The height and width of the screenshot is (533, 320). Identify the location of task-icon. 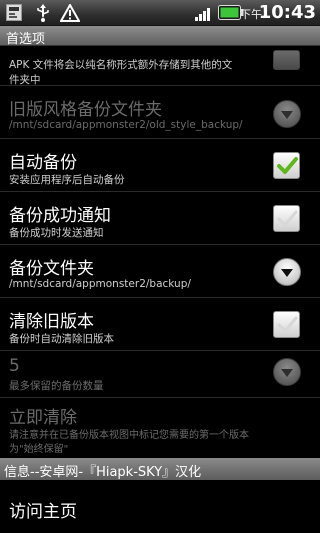
(14, 14).